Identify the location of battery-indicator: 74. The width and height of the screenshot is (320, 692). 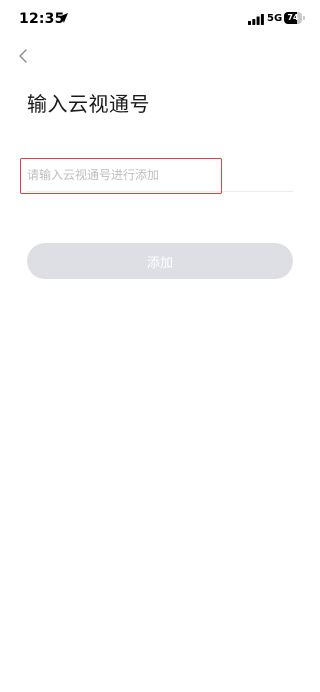
(295, 18).